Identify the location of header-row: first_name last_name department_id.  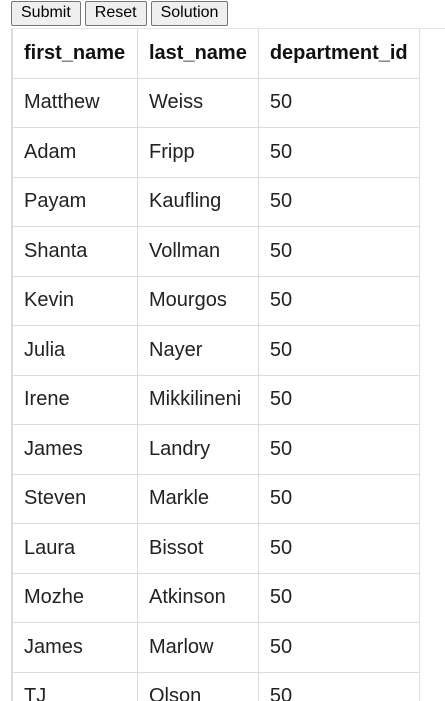
(216, 54).